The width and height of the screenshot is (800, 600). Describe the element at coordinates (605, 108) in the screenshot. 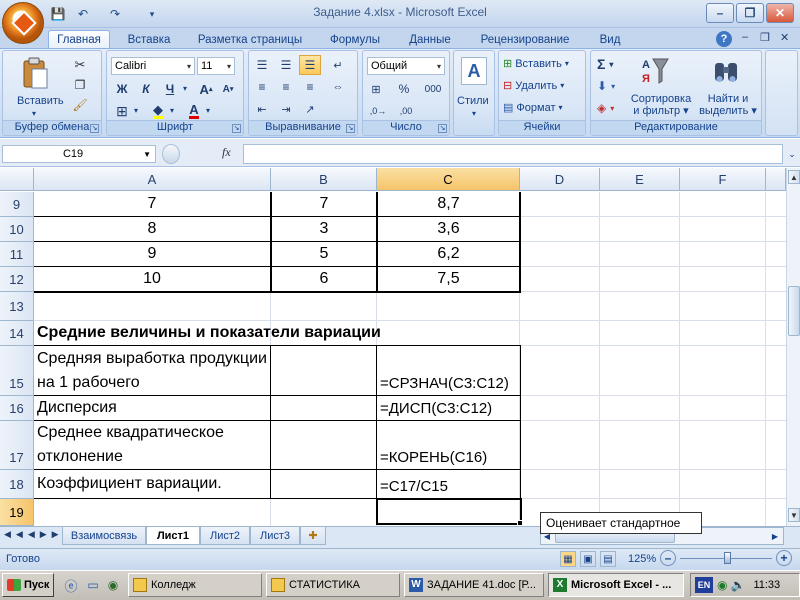

I see `clear-icon: ◈ ▾` at that location.